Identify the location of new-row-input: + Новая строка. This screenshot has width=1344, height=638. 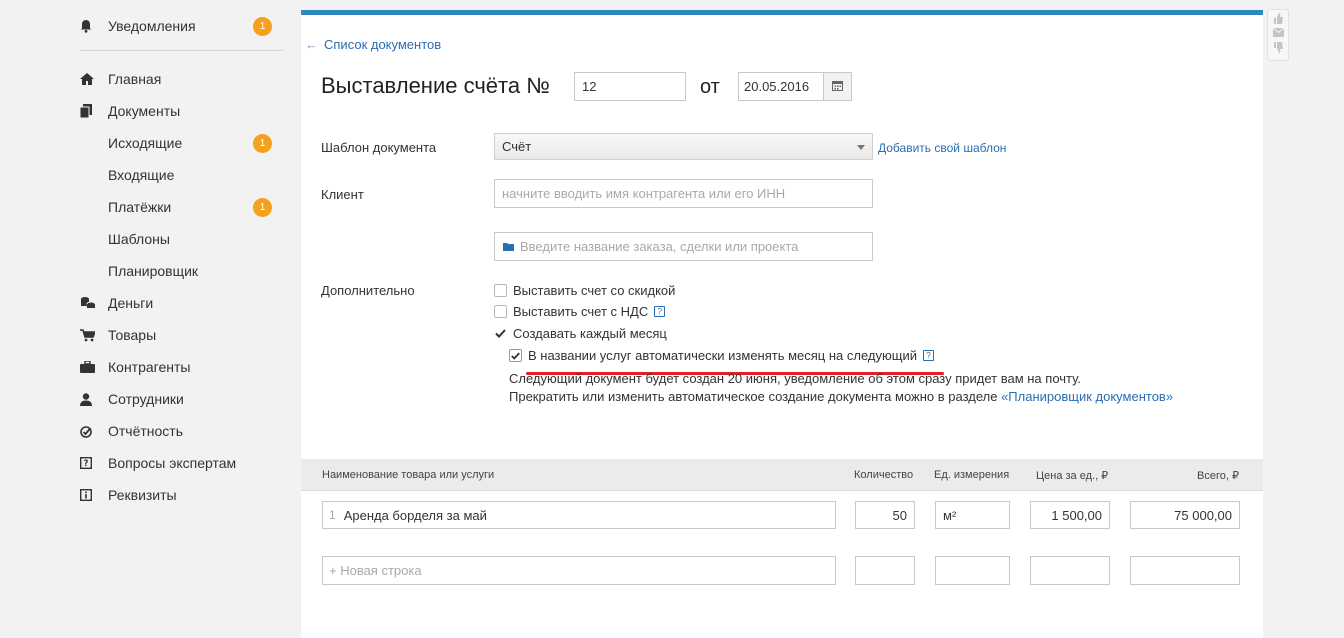
(579, 570).